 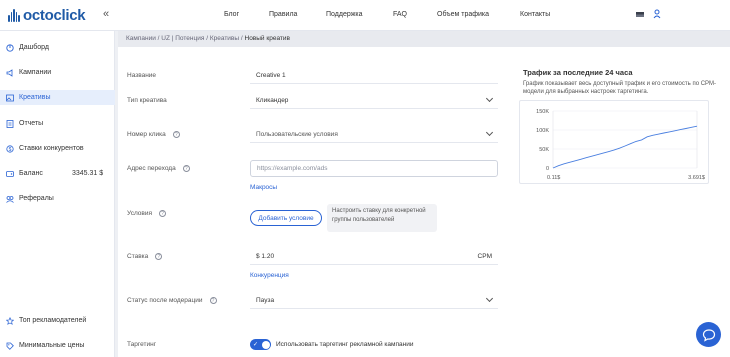 What do you see at coordinates (542, 131) in the screenshot?
I see `y-tick-label: 100K` at bounding box center [542, 131].